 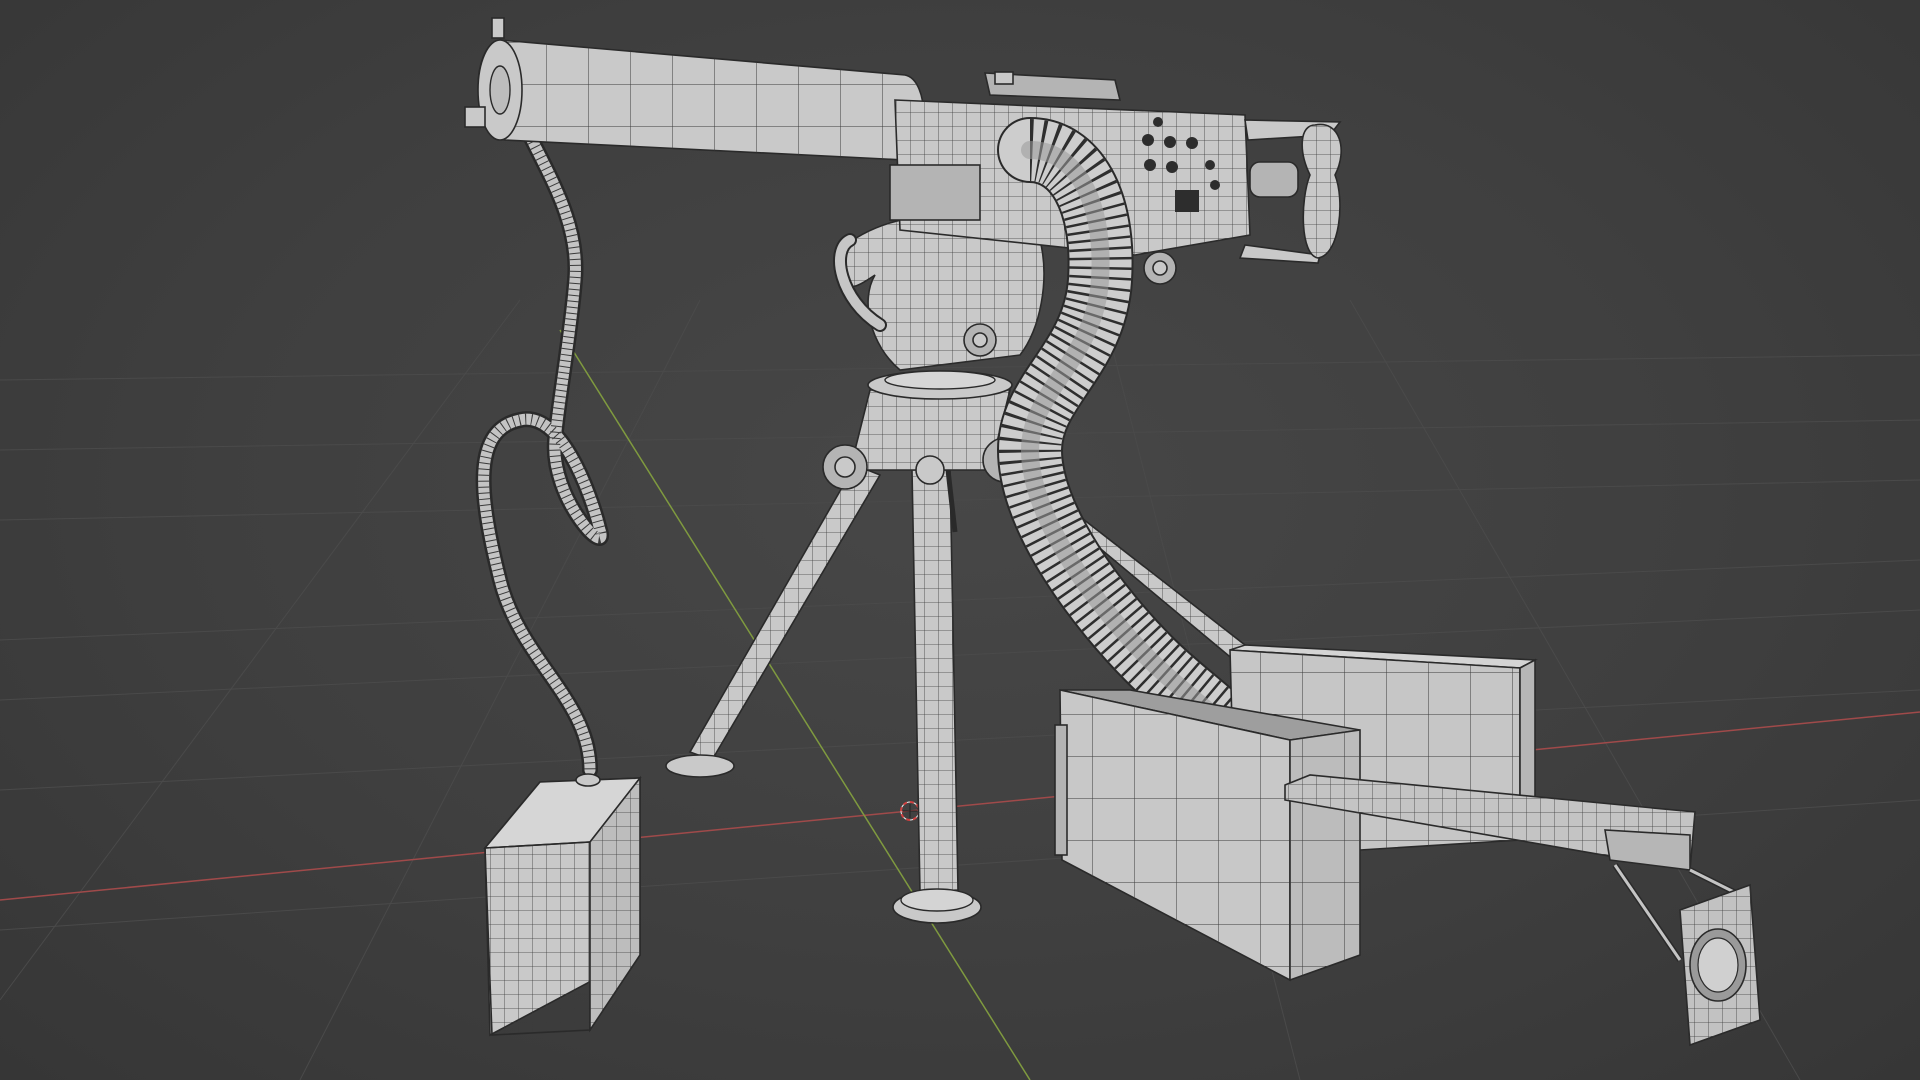 What do you see at coordinates (1290, 191) in the screenshot?
I see `spade-grip-handle` at bounding box center [1290, 191].